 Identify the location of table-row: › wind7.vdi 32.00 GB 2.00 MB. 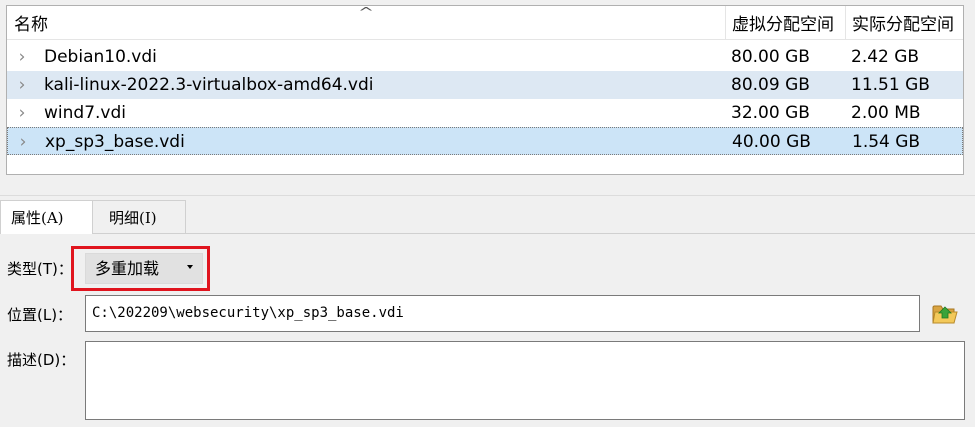
(485, 113).